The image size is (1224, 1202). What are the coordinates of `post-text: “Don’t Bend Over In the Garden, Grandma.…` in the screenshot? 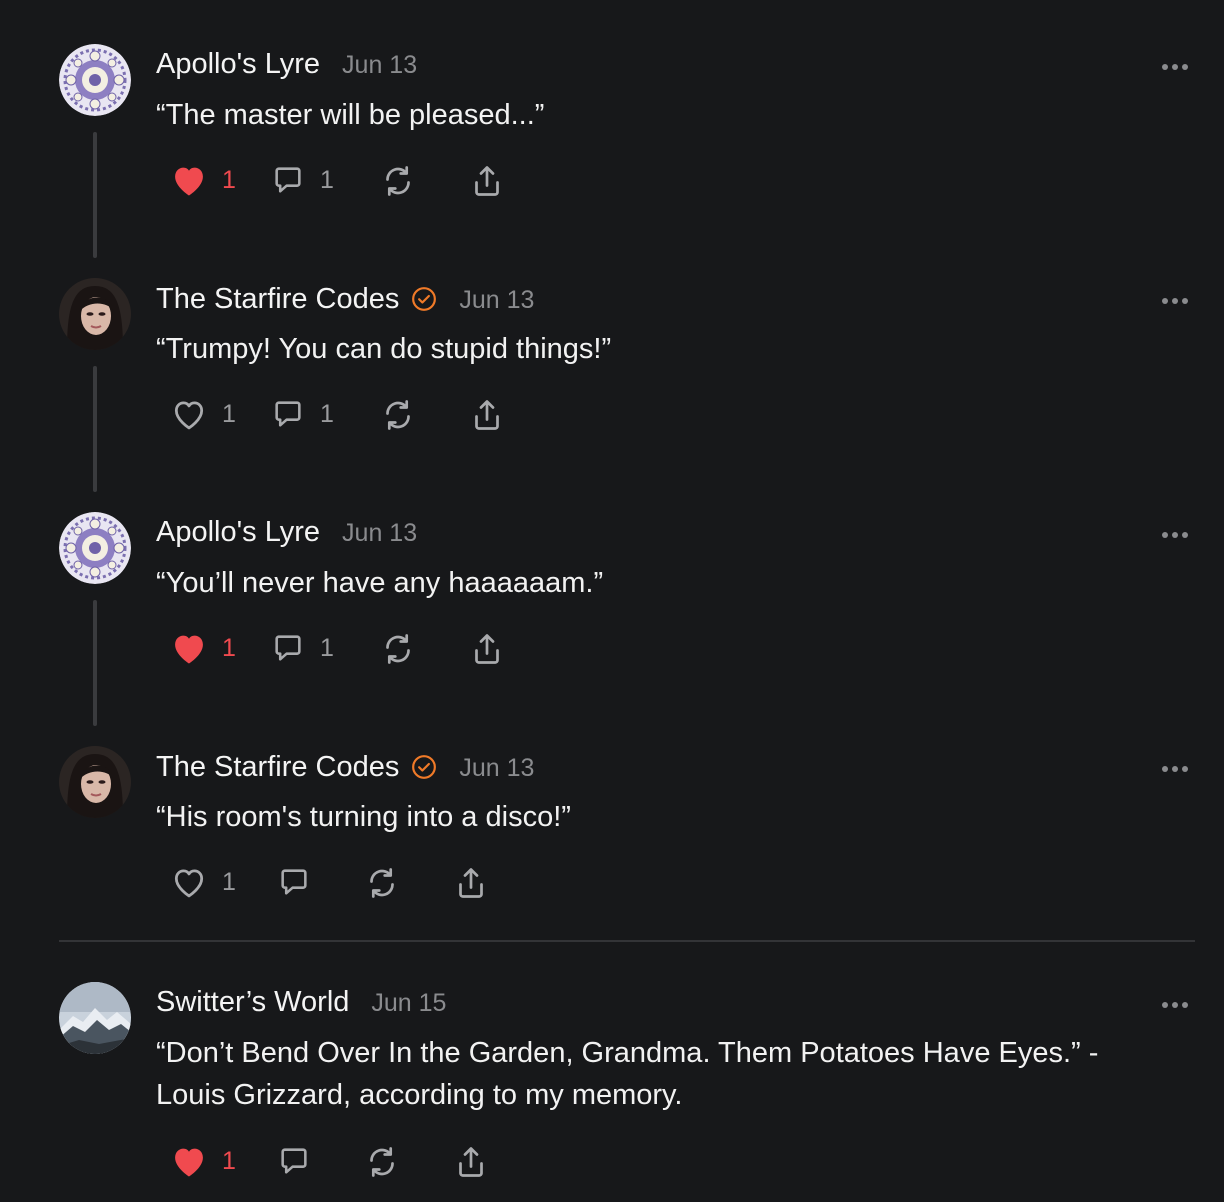 It's located at (627, 1074).